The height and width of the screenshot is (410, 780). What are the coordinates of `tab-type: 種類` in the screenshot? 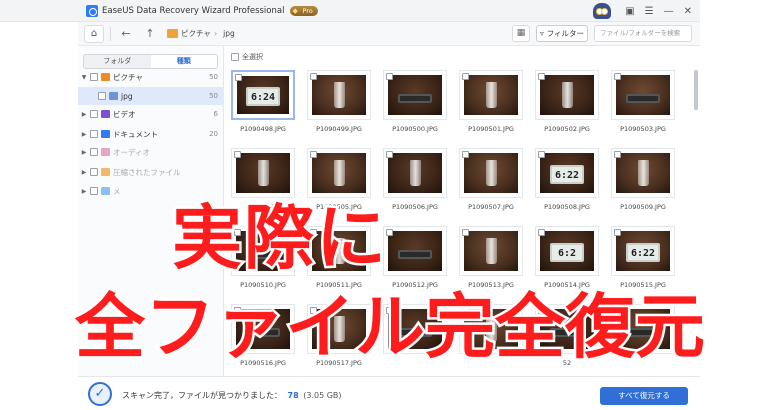 It's located at (183, 61).